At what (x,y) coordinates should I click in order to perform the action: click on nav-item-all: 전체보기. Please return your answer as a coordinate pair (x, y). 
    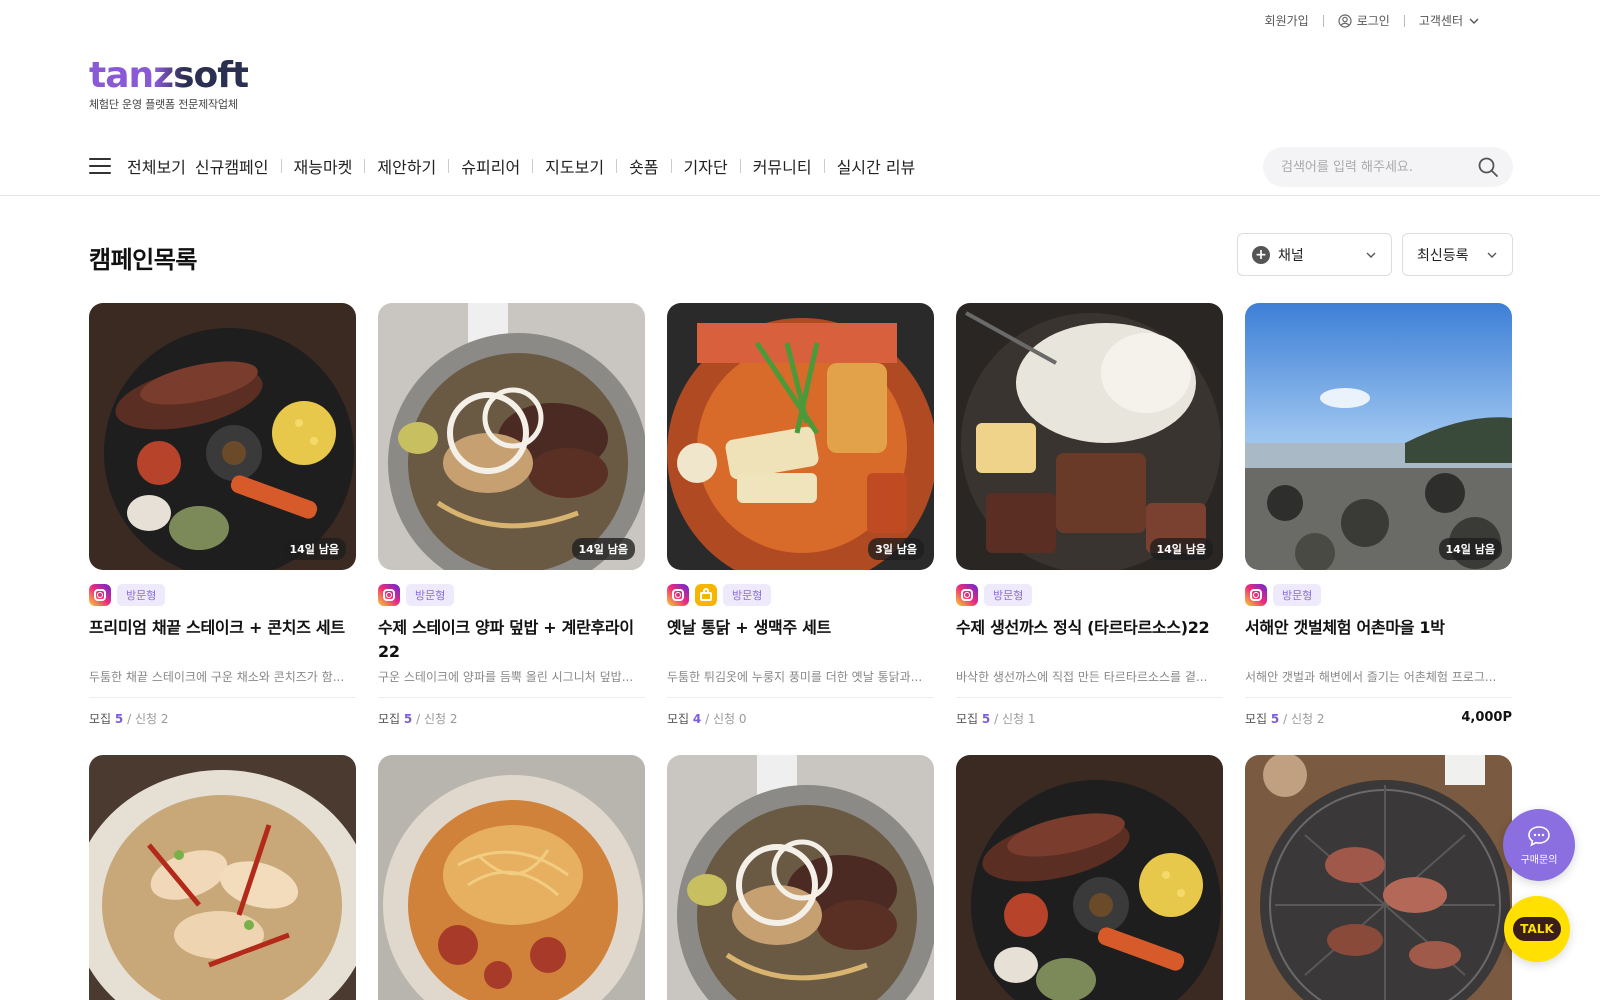
    Looking at the image, I should click on (156, 166).